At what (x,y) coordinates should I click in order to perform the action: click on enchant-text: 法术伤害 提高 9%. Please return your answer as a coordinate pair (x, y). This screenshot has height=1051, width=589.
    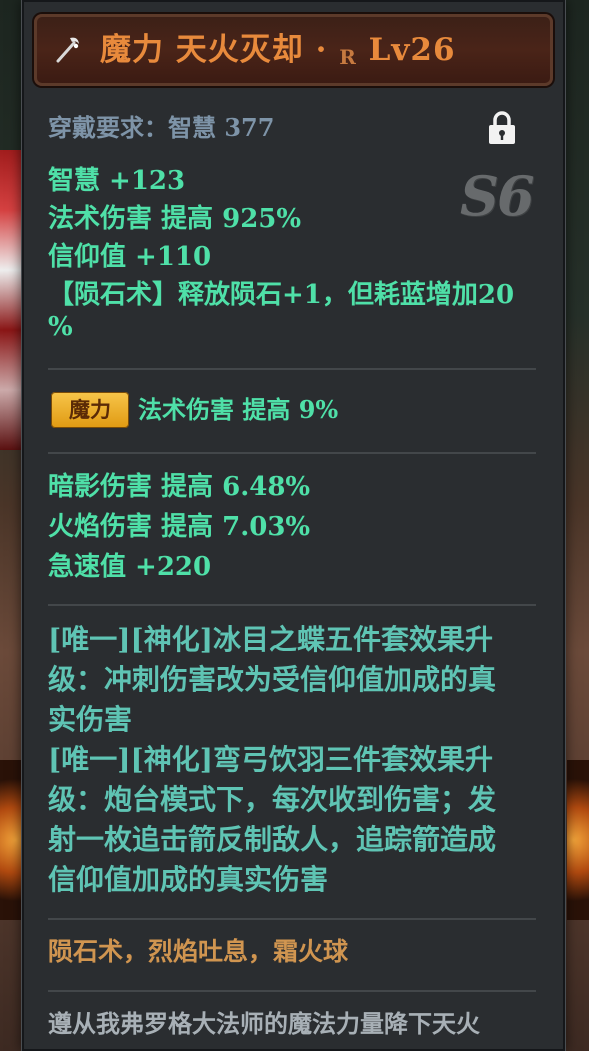
    Looking at the image, I should click on (238, 409).